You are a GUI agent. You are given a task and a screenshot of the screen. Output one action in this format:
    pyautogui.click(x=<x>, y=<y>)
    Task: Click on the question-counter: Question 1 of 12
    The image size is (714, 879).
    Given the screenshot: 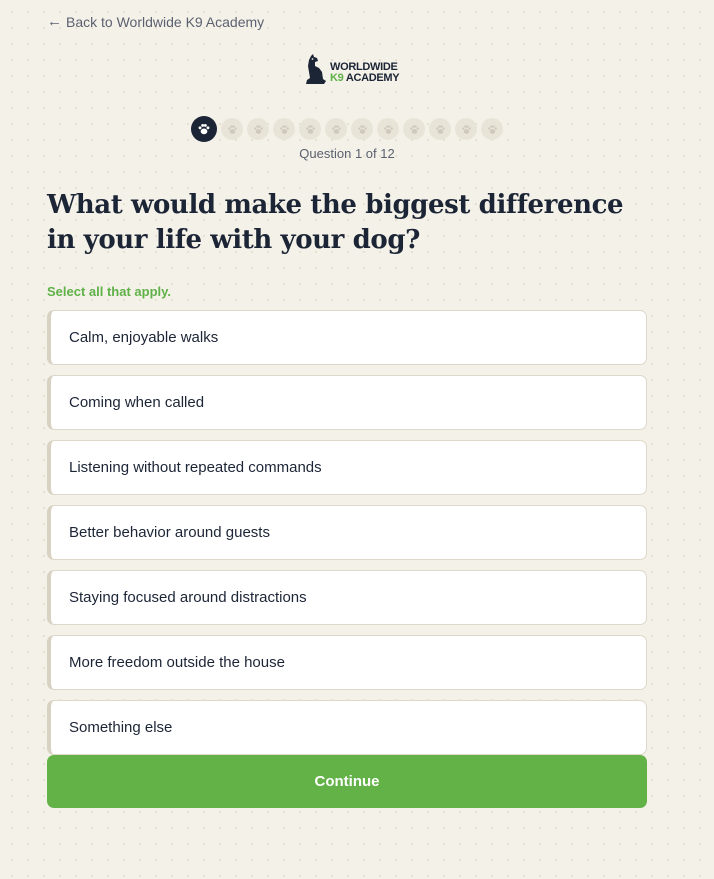 What is the action you would take?
    pyautogui.click(x=347, y=153)
    